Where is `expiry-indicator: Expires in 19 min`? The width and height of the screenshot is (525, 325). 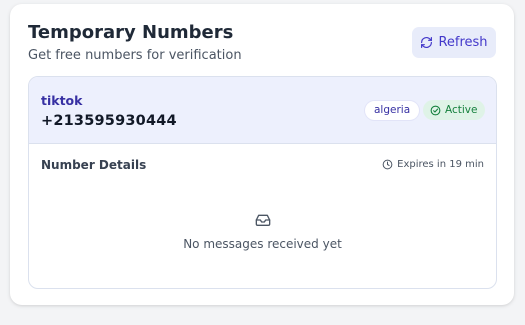
expiry-indicator: Expires in 19 min is located at coordinates (433, 164).